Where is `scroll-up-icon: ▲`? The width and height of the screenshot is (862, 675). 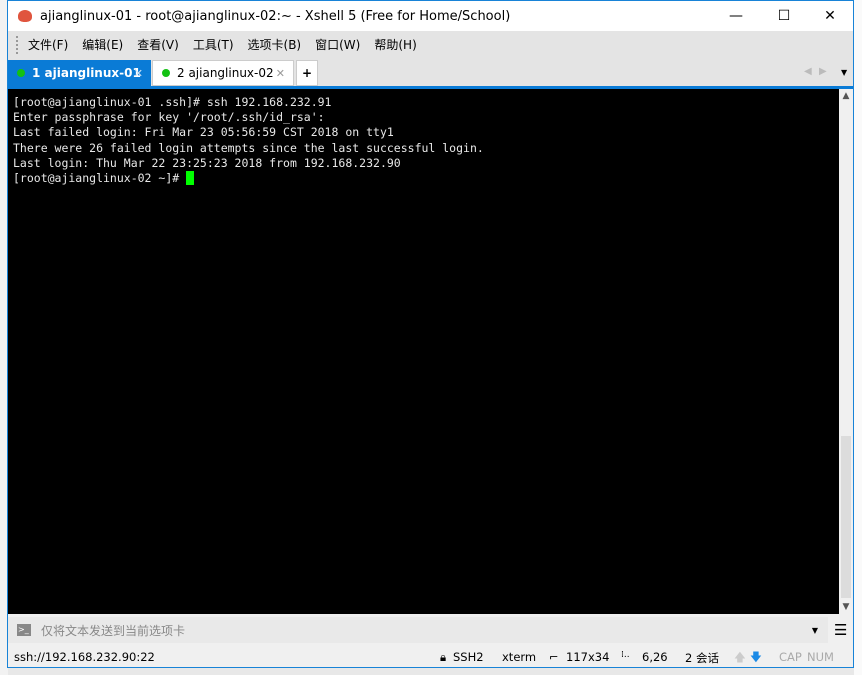 scroll-up-icon: ▲ is located at coordinates (846, 96).